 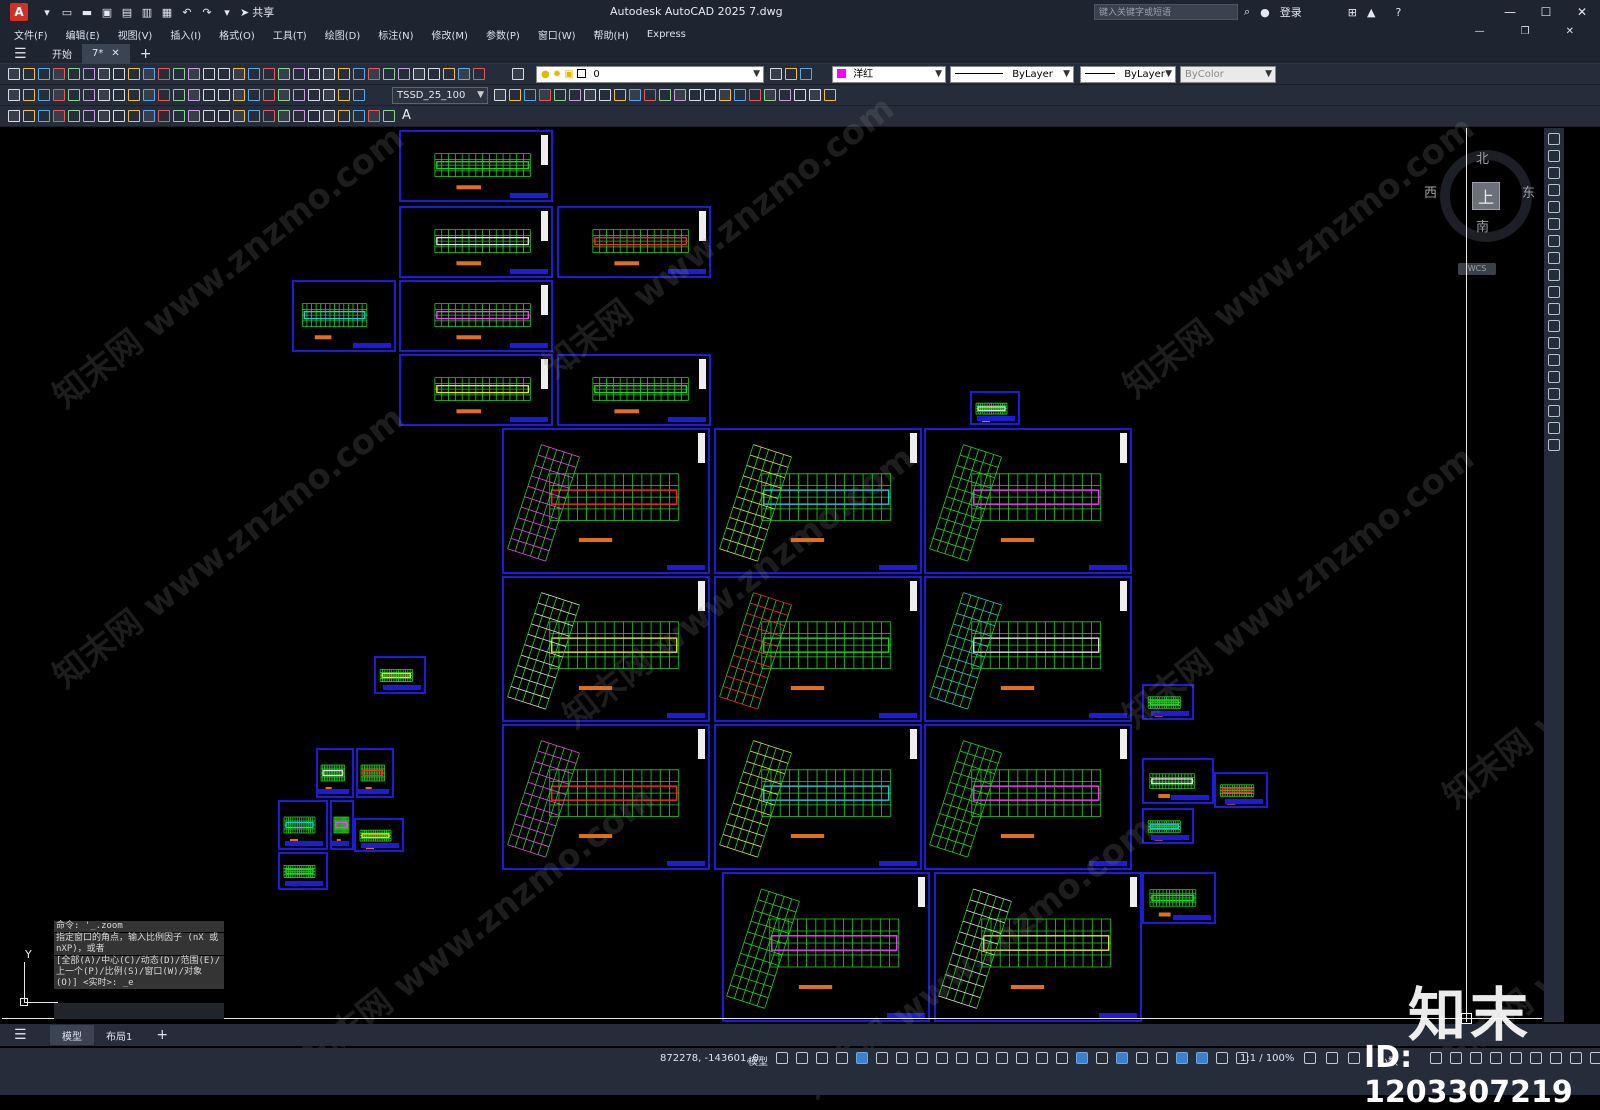 What do you see at coordinates (1168, 826) in the screenshot?
I see `drawing-sheet-ab` at bounding box center [1168, 826].